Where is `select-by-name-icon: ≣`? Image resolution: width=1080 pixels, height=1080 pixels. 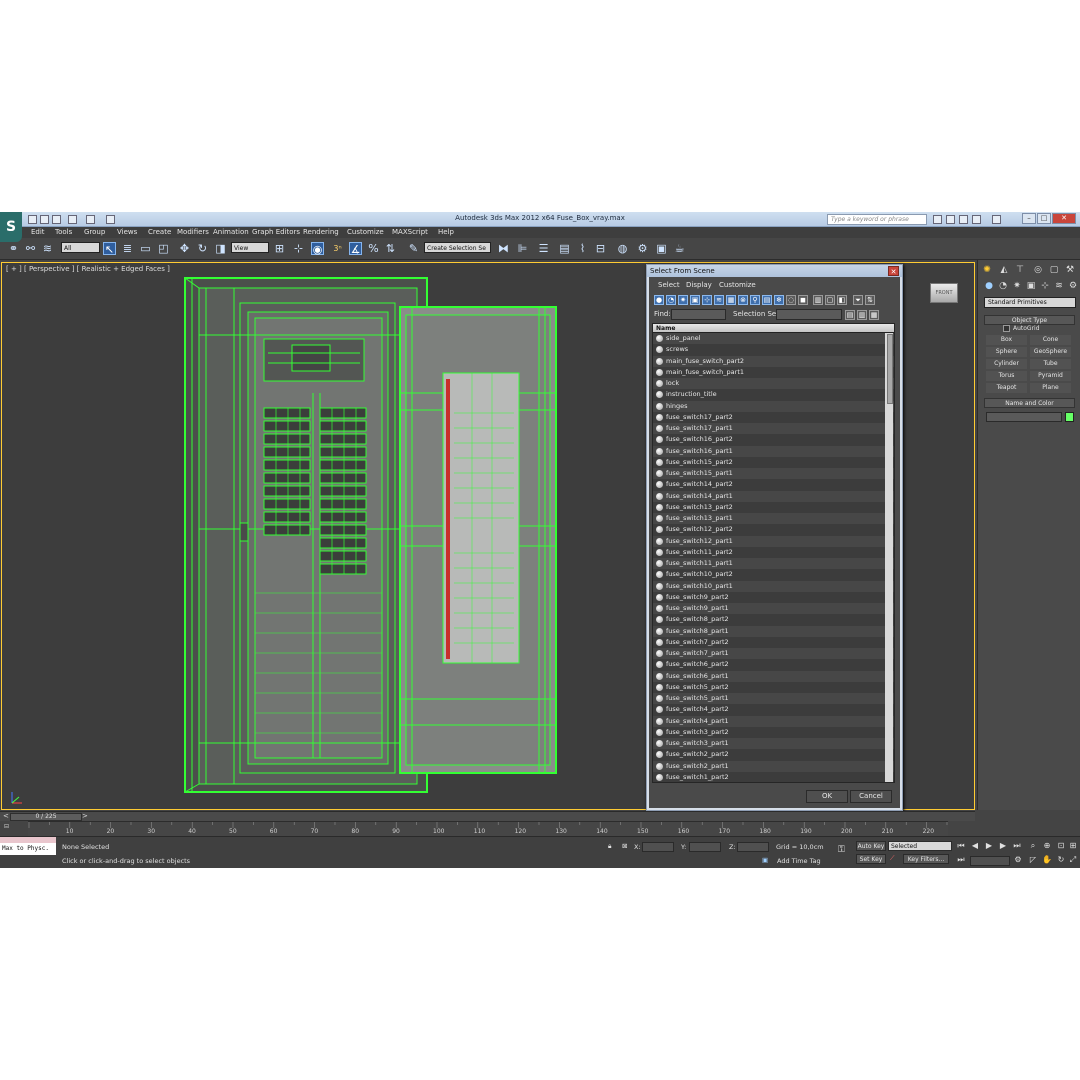
select-by-name-icon: ≣ is located at coordinates (127, 248).